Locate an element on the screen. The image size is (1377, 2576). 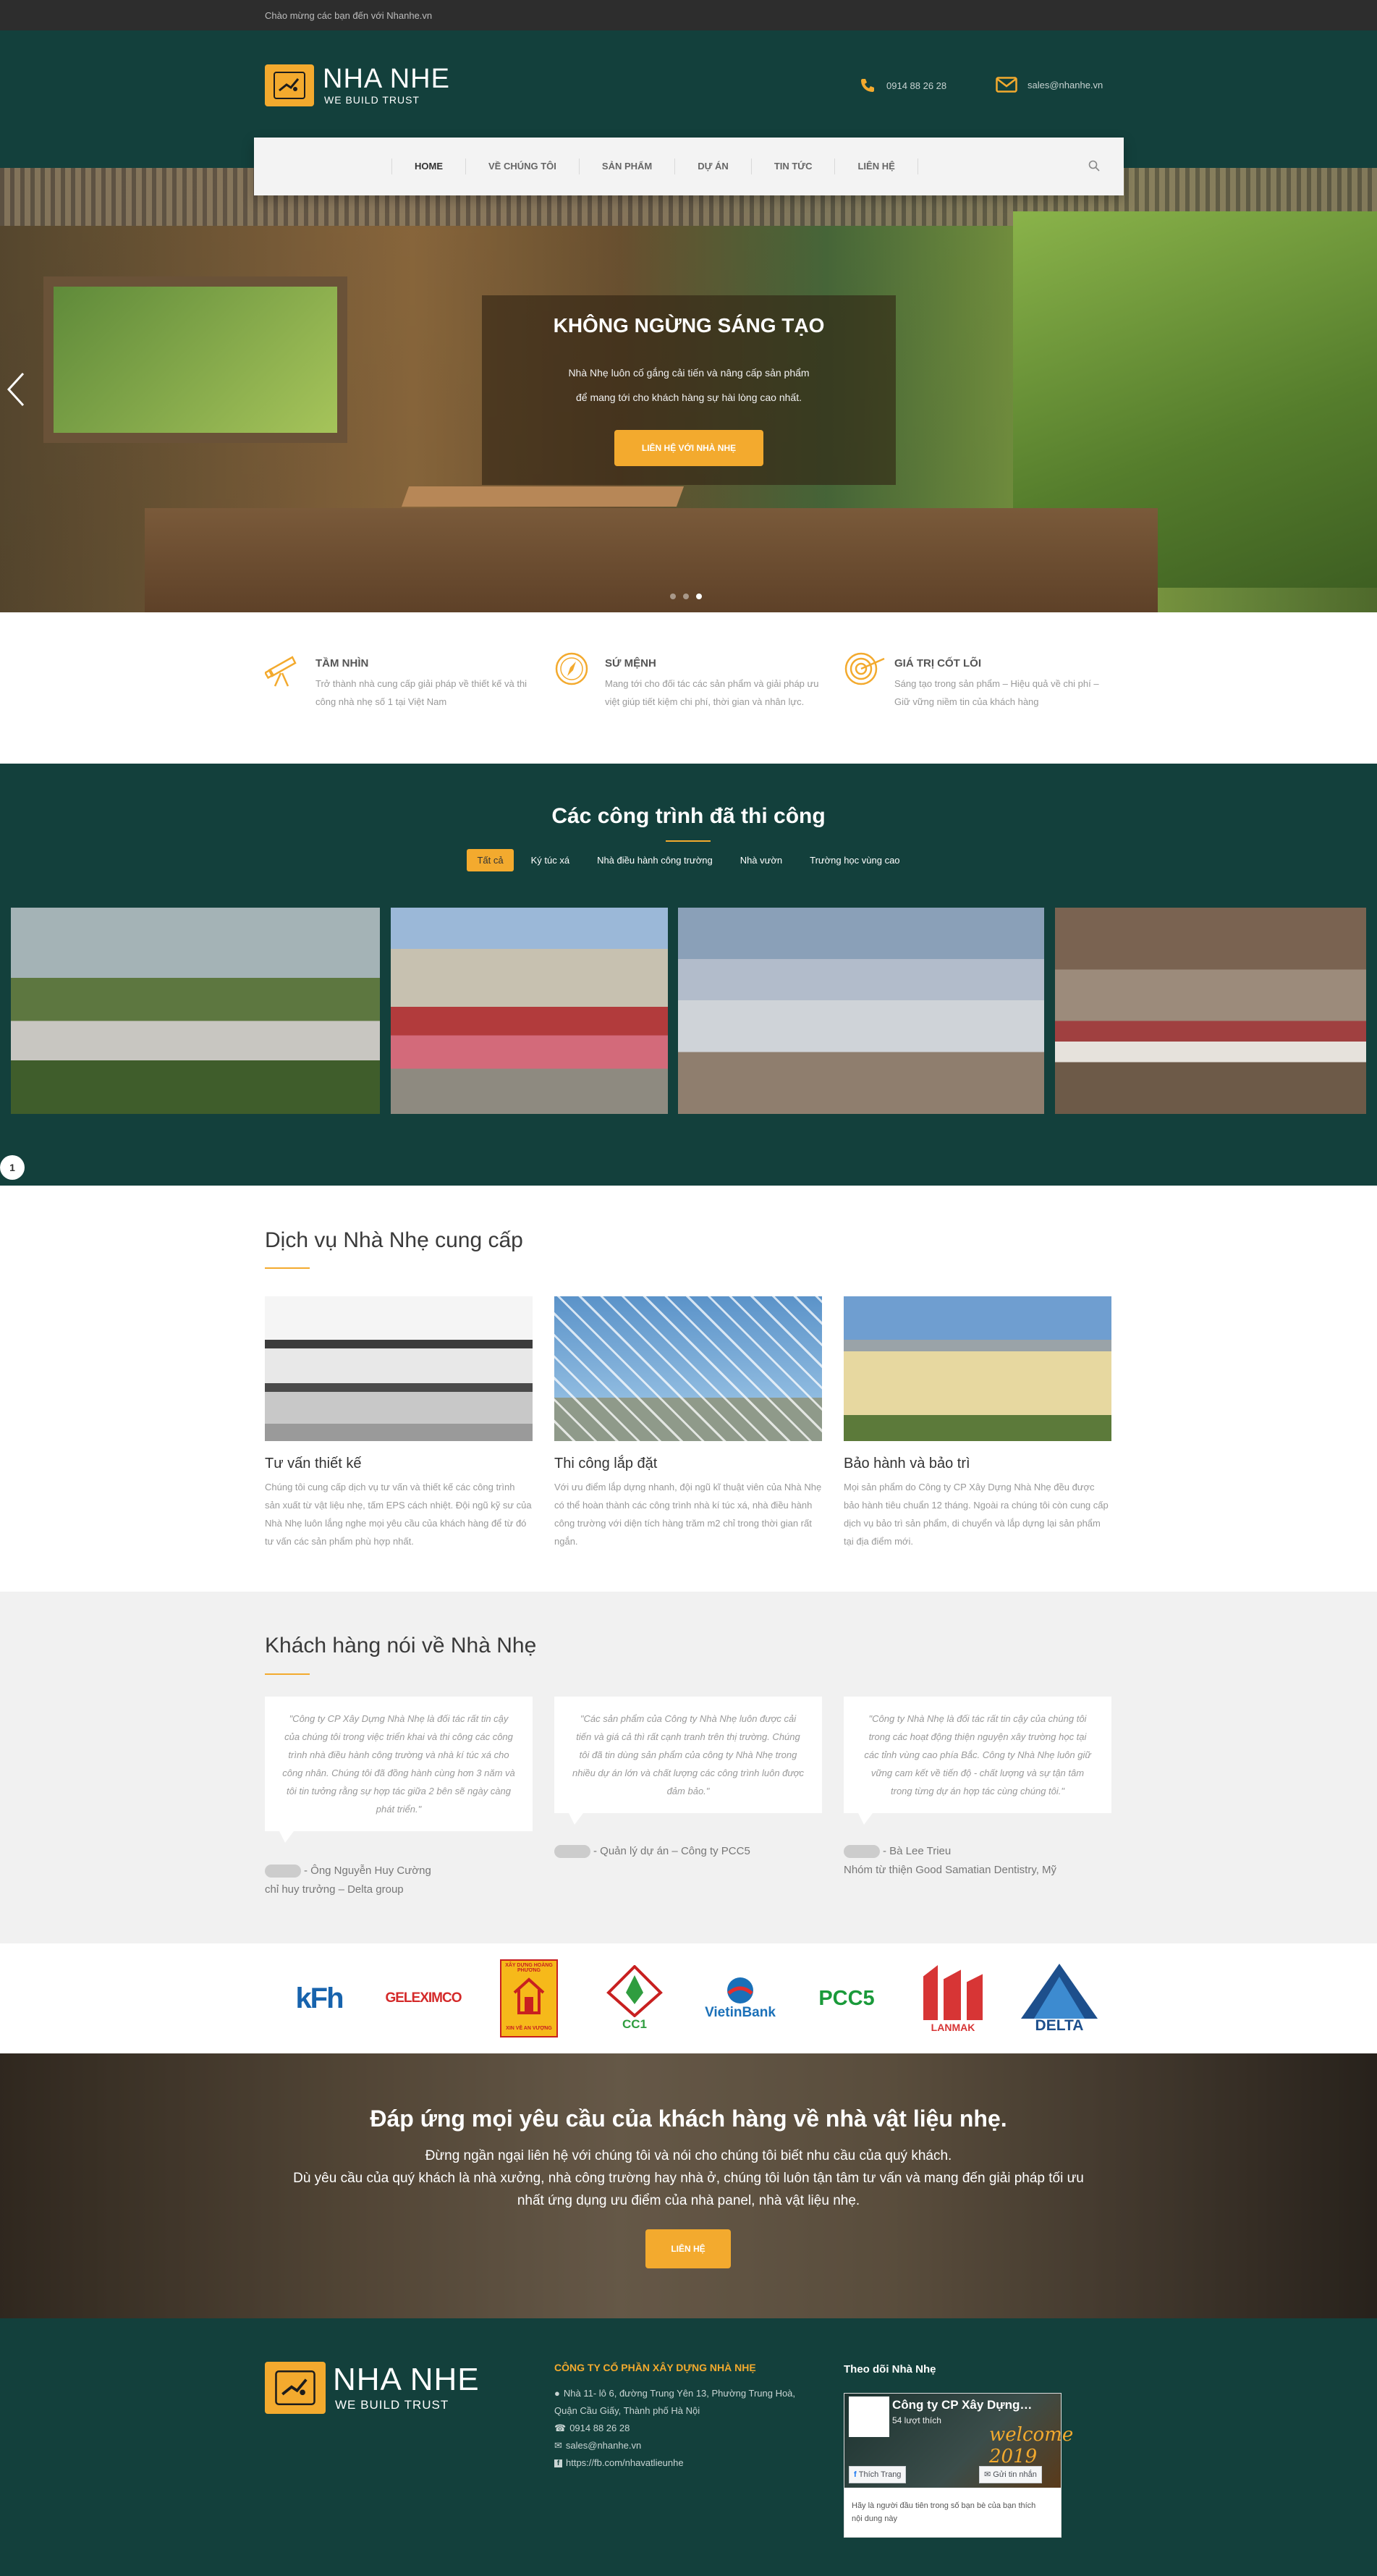
nav-news: TIN TỨC is located at coordinates (793, 167).